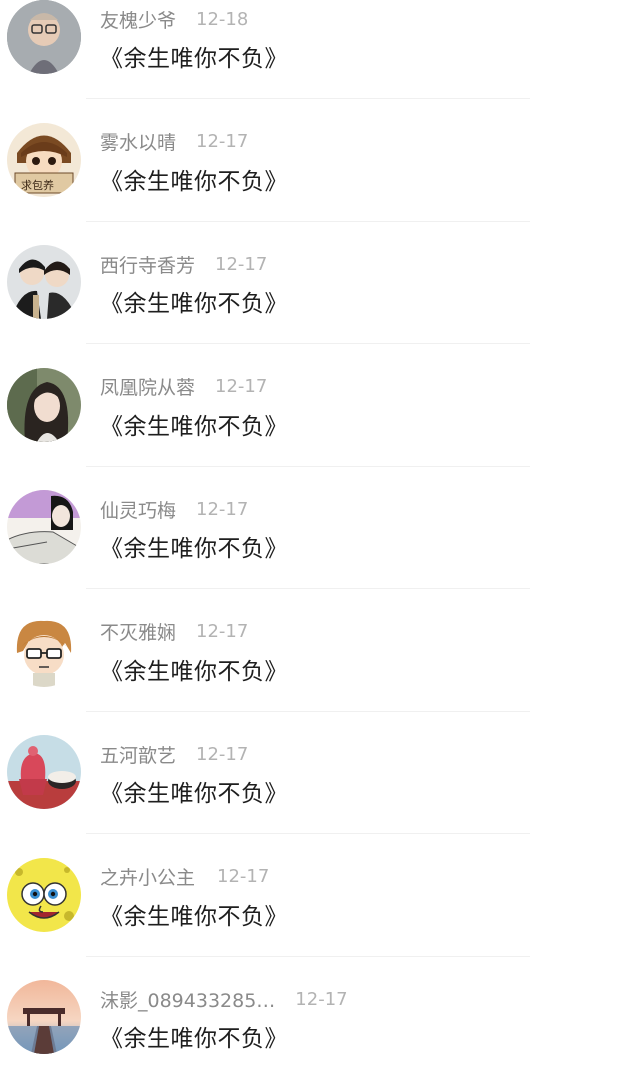 Image resolution: width=640 pixels, height=1080 pixels. I want to click on comment-meta: 仙灵巧梅 12-17, so click(174, 509).